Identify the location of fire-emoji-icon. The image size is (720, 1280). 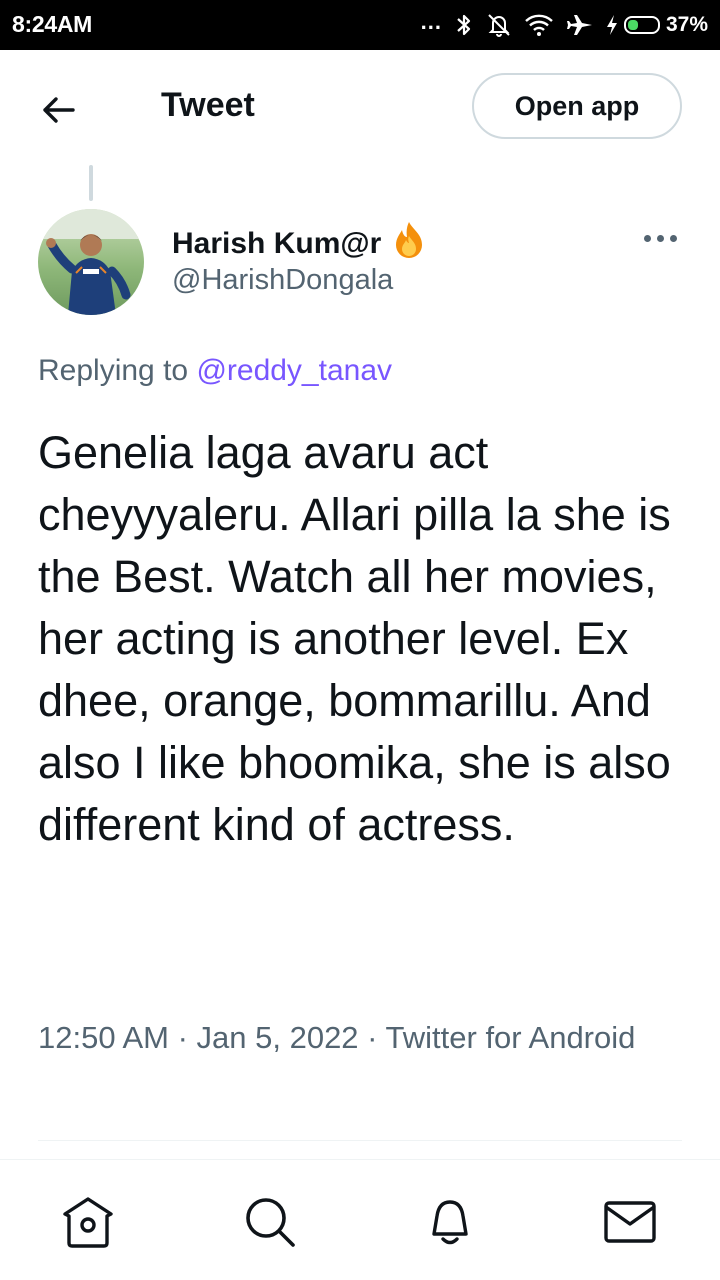
(409, 244).